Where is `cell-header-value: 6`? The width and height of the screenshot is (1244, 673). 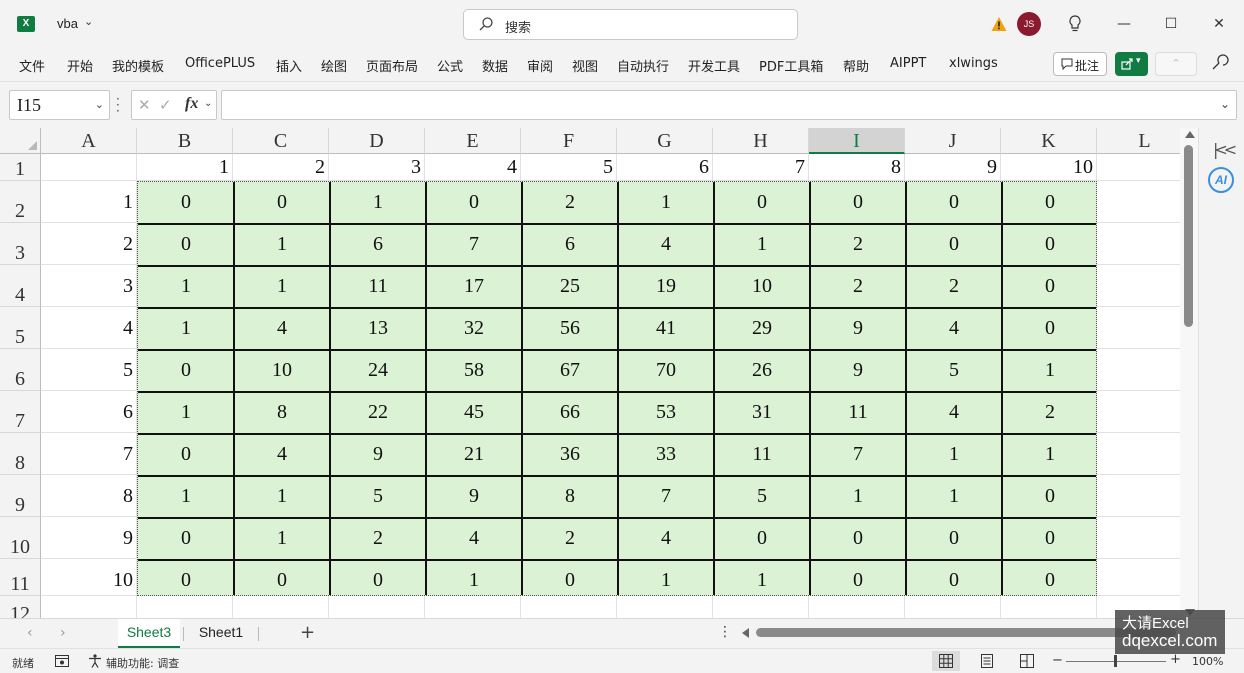 cell-header-value: 6 is located at coordinates (663, 167).